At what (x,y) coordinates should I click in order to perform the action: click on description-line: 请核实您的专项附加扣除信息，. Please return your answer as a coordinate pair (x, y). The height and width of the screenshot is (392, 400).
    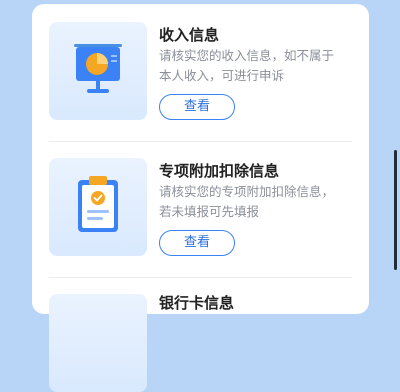
    Looking at the image, I should click on (247, 191).